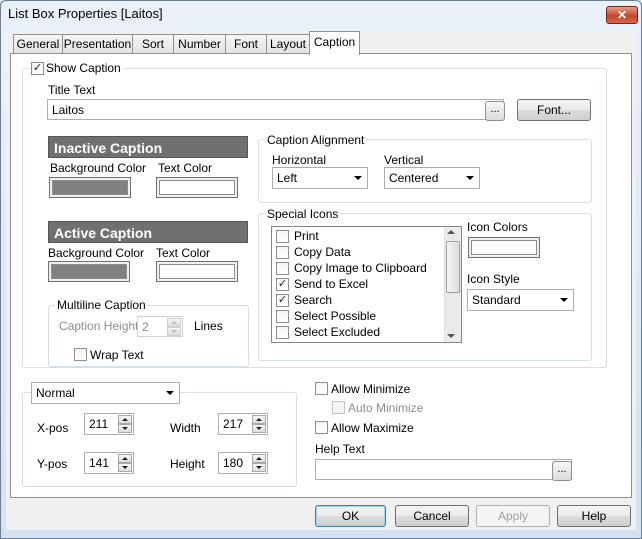 The width and height of the screenshot is (642, 539). I want to click on vertical-dropdown: Centered, so click(432, 178).